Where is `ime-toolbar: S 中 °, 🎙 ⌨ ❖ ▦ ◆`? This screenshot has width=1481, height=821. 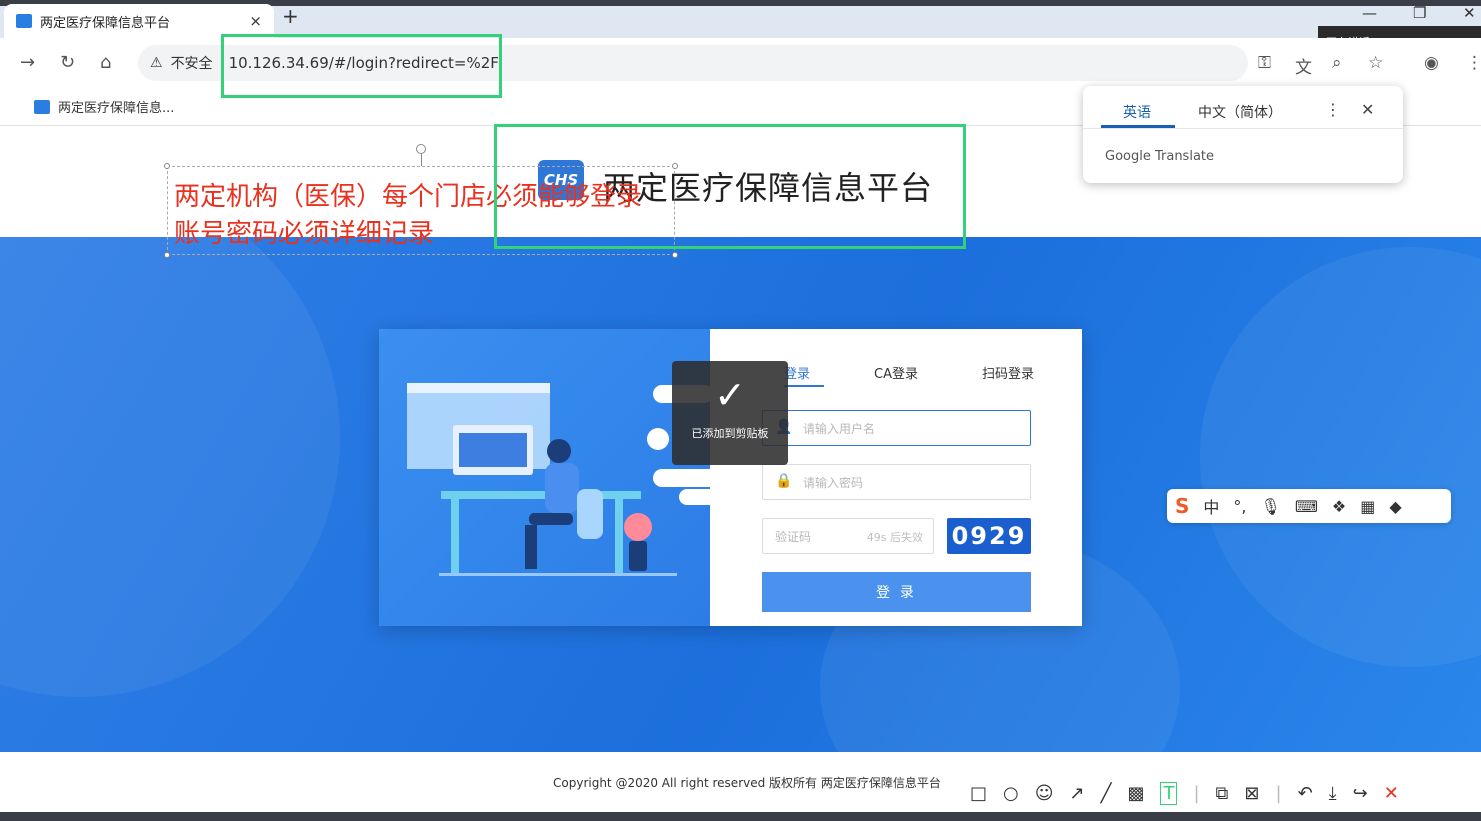 ime-toolbar: S 中 °, 🎙 ⌨ ❖ ▦ ◆ is located at coordinates (1309, 506).